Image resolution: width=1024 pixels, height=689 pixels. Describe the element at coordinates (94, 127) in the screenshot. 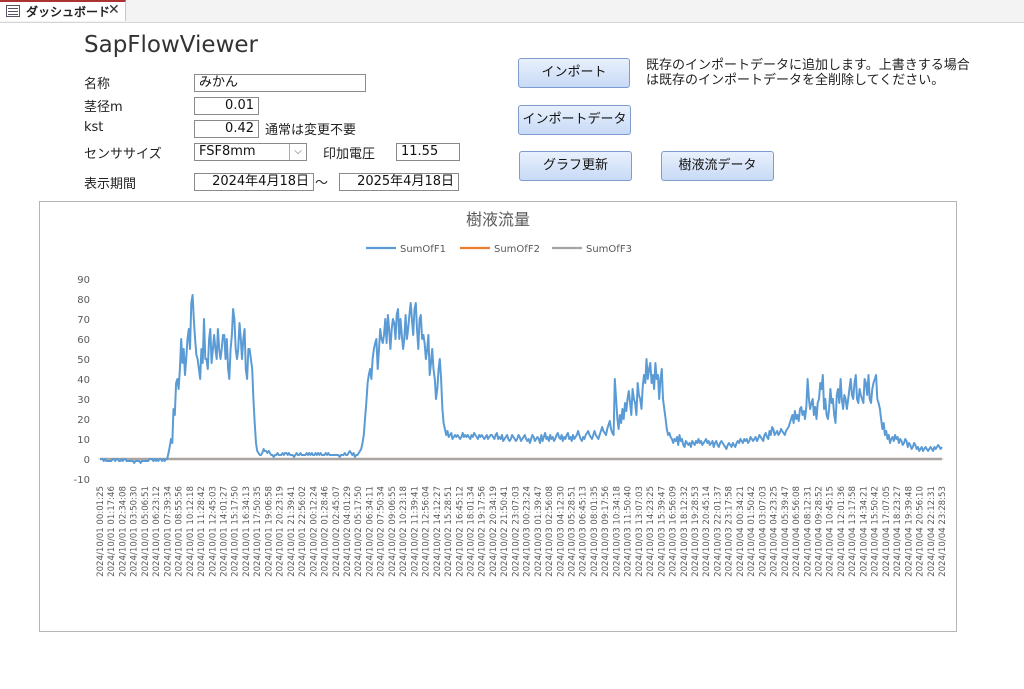

I see `kst-label: kst` at that location.